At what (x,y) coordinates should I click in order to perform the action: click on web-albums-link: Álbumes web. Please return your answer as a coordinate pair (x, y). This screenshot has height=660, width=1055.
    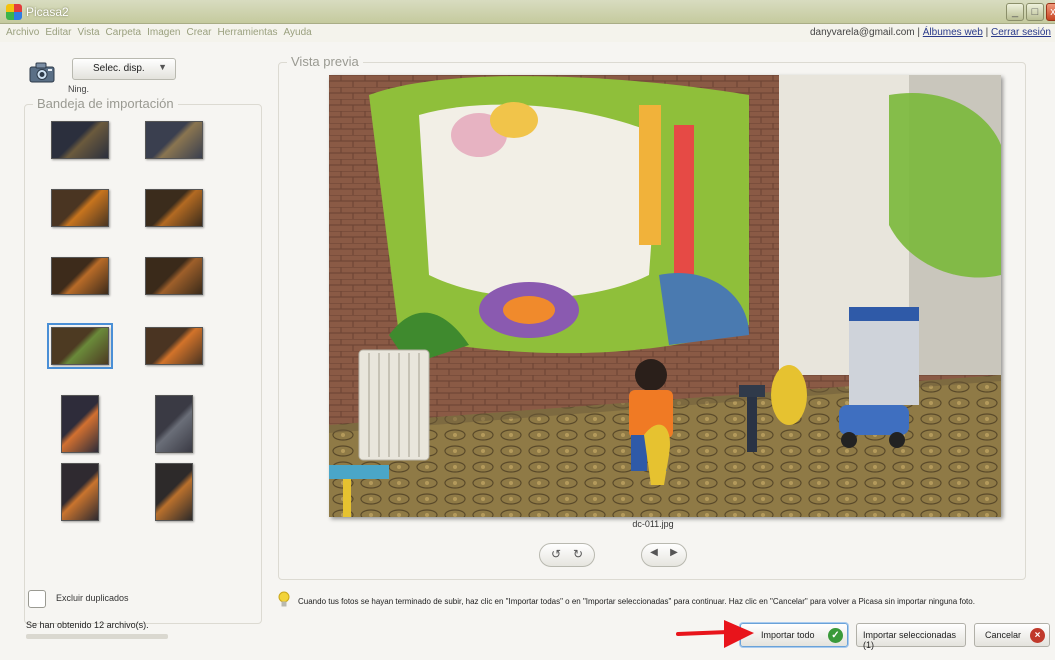
    Looking at the image, I should click on (953, 32).